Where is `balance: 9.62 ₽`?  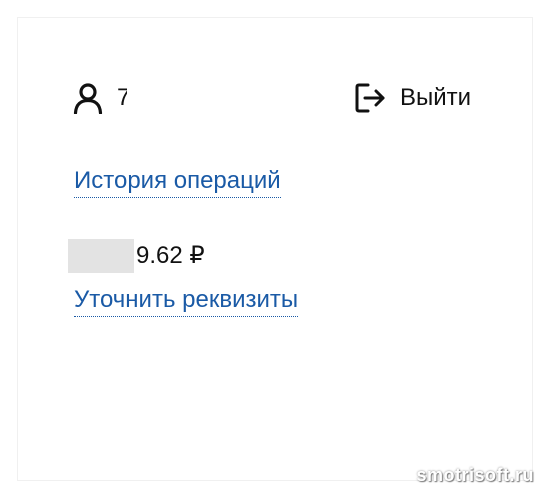
balance: 9.62 ₽ is located at coordinates (136, 256).